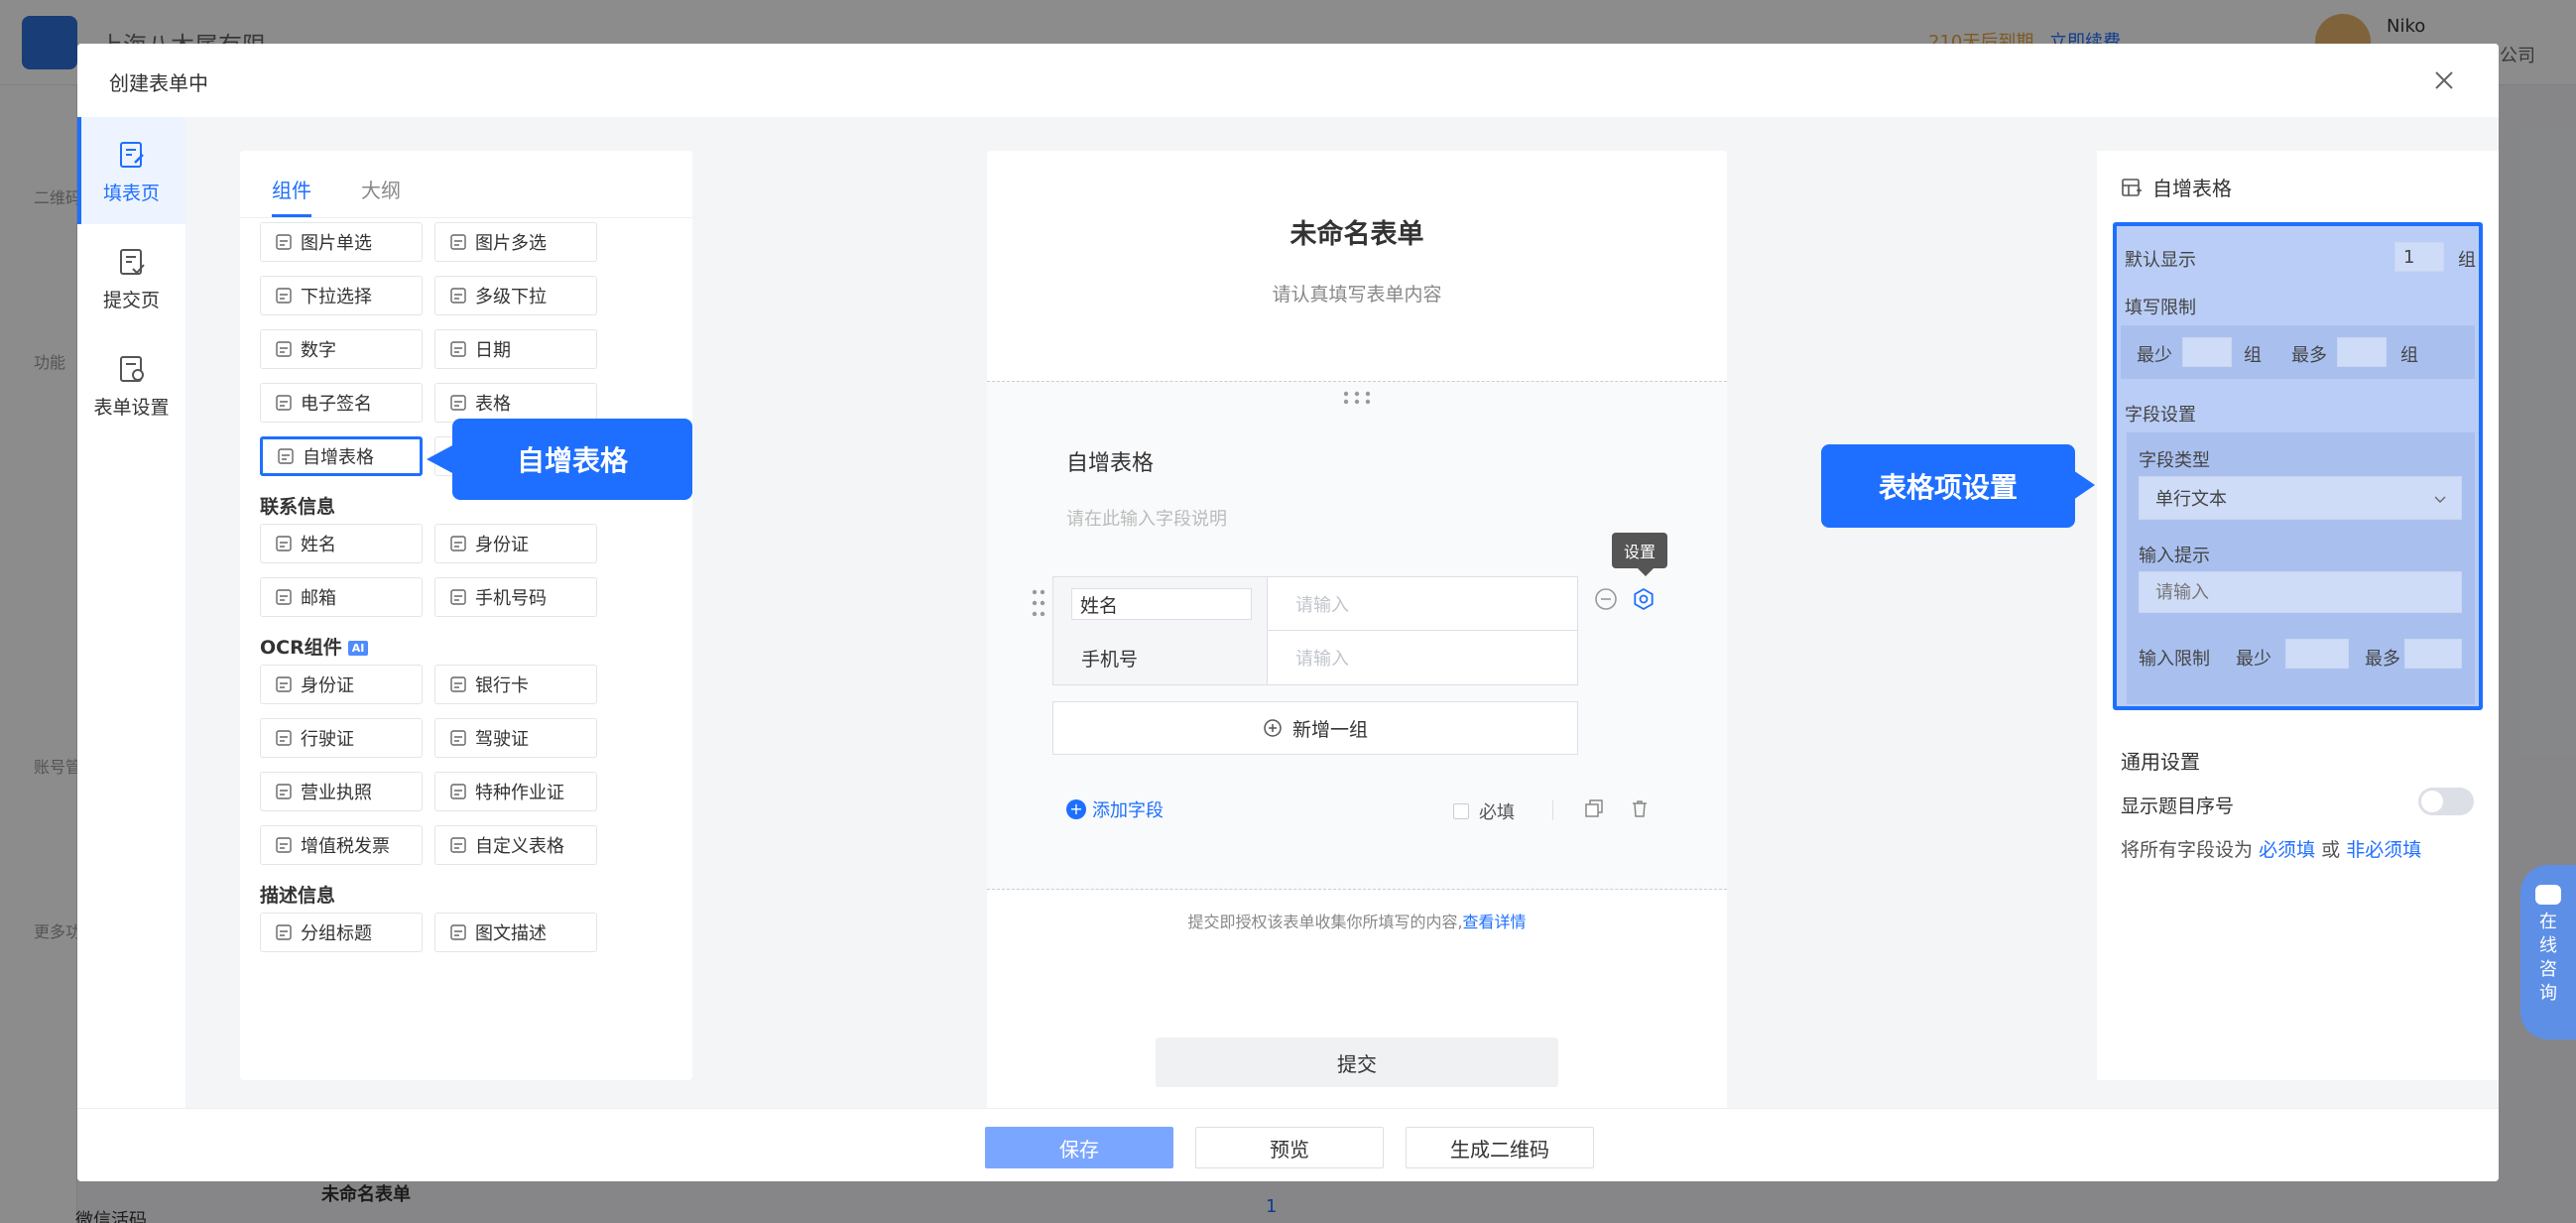 The image size is (2576, 1223). Describe the element at coordinates (1161, 604) in the screenshot. I see `row-name-input` at that location.